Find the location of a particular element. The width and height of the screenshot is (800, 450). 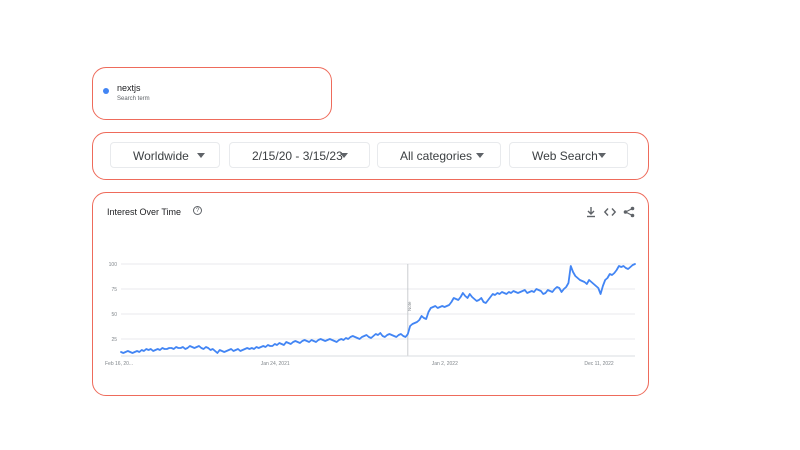

x-tick-label: Dec 11, 2022 is located at coordinates (599, 364).